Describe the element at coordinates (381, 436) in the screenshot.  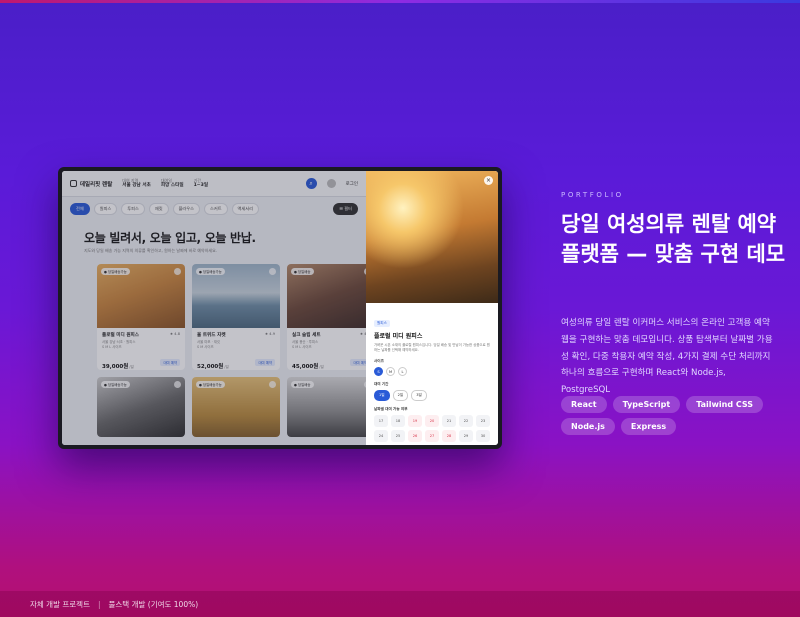
I see `calendar-day: 24` at that location.